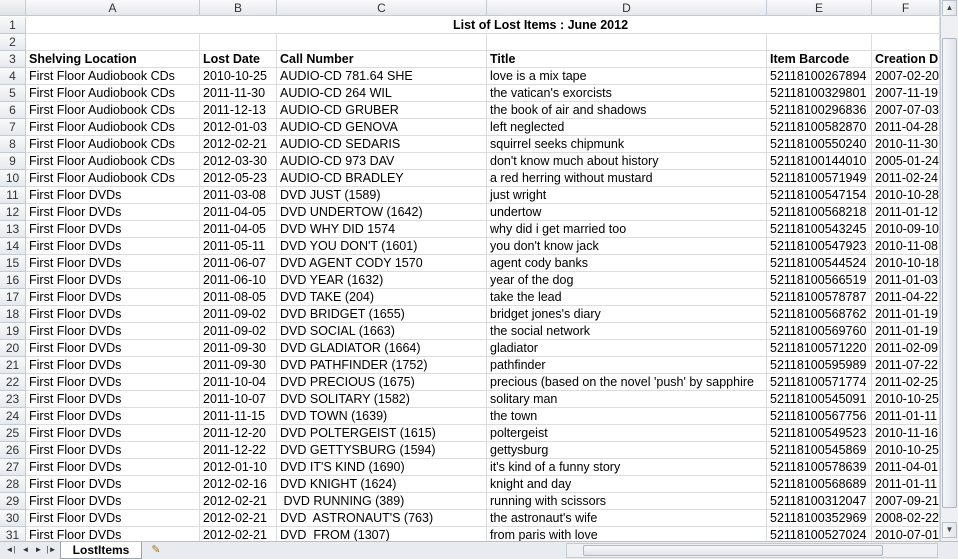  What do you see at coordinates (13, 263) in the screenshot?
I see `row-header: 15` at bounding box center [13, 263].